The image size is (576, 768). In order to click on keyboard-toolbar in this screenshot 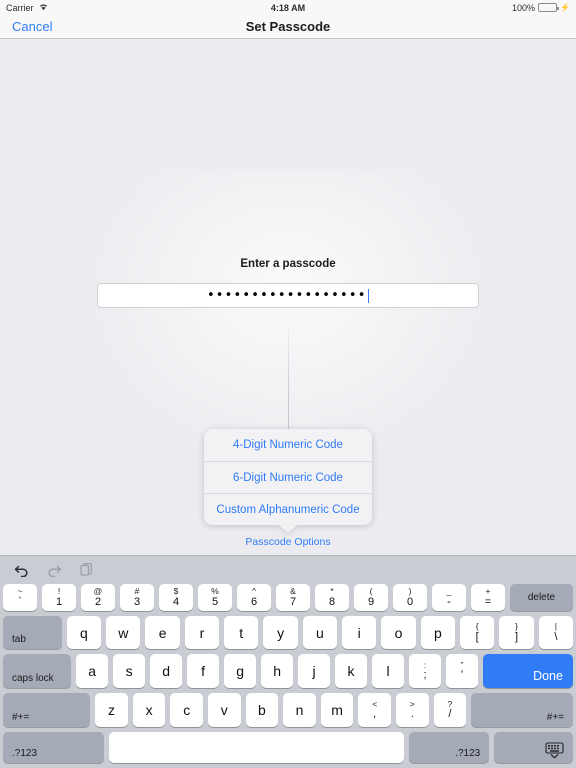, I will do `click(288, 570)`.